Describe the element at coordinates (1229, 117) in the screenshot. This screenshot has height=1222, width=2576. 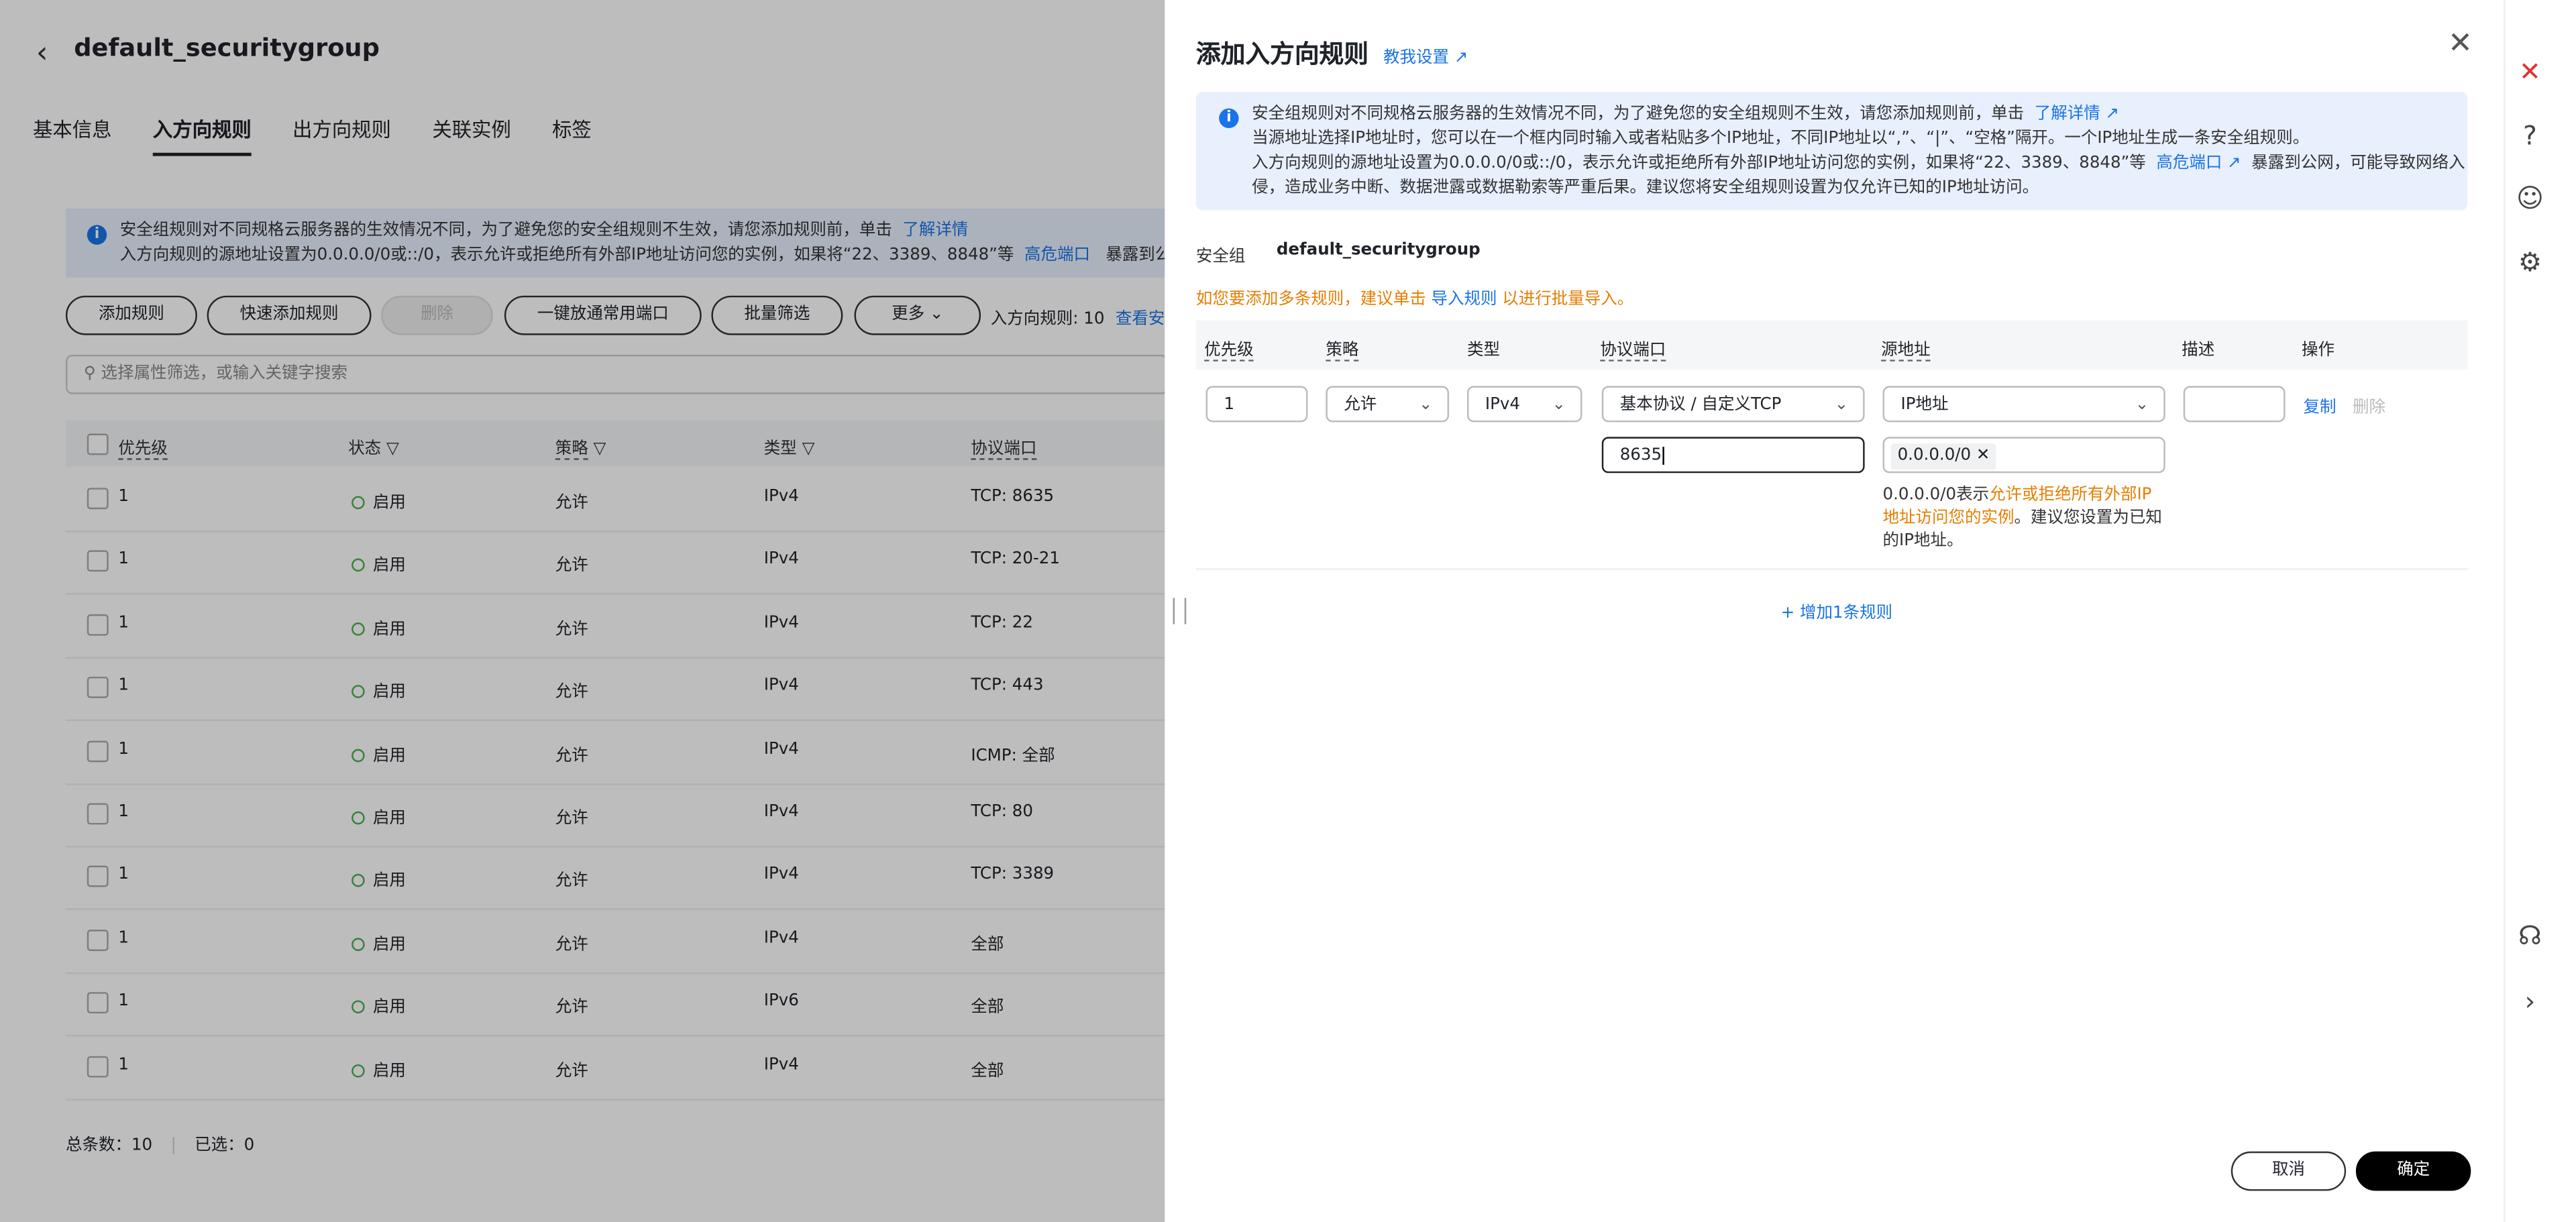
I see `info-icon: i` at that location.